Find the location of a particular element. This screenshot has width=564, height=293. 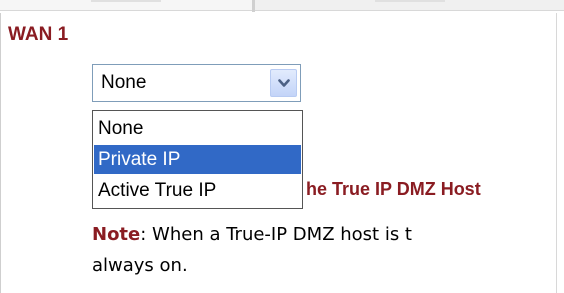

panel-left-border is located at coordinates (0, 153).